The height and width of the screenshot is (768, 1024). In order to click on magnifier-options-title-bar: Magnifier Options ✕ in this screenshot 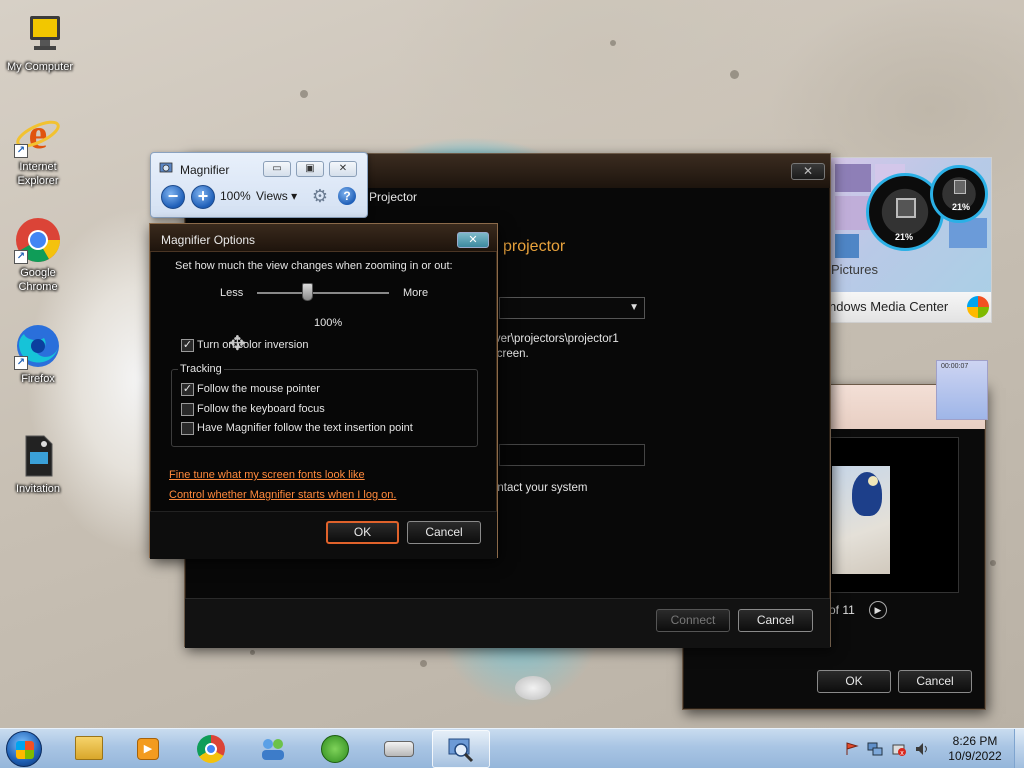, I will do `click(323, 238)`.